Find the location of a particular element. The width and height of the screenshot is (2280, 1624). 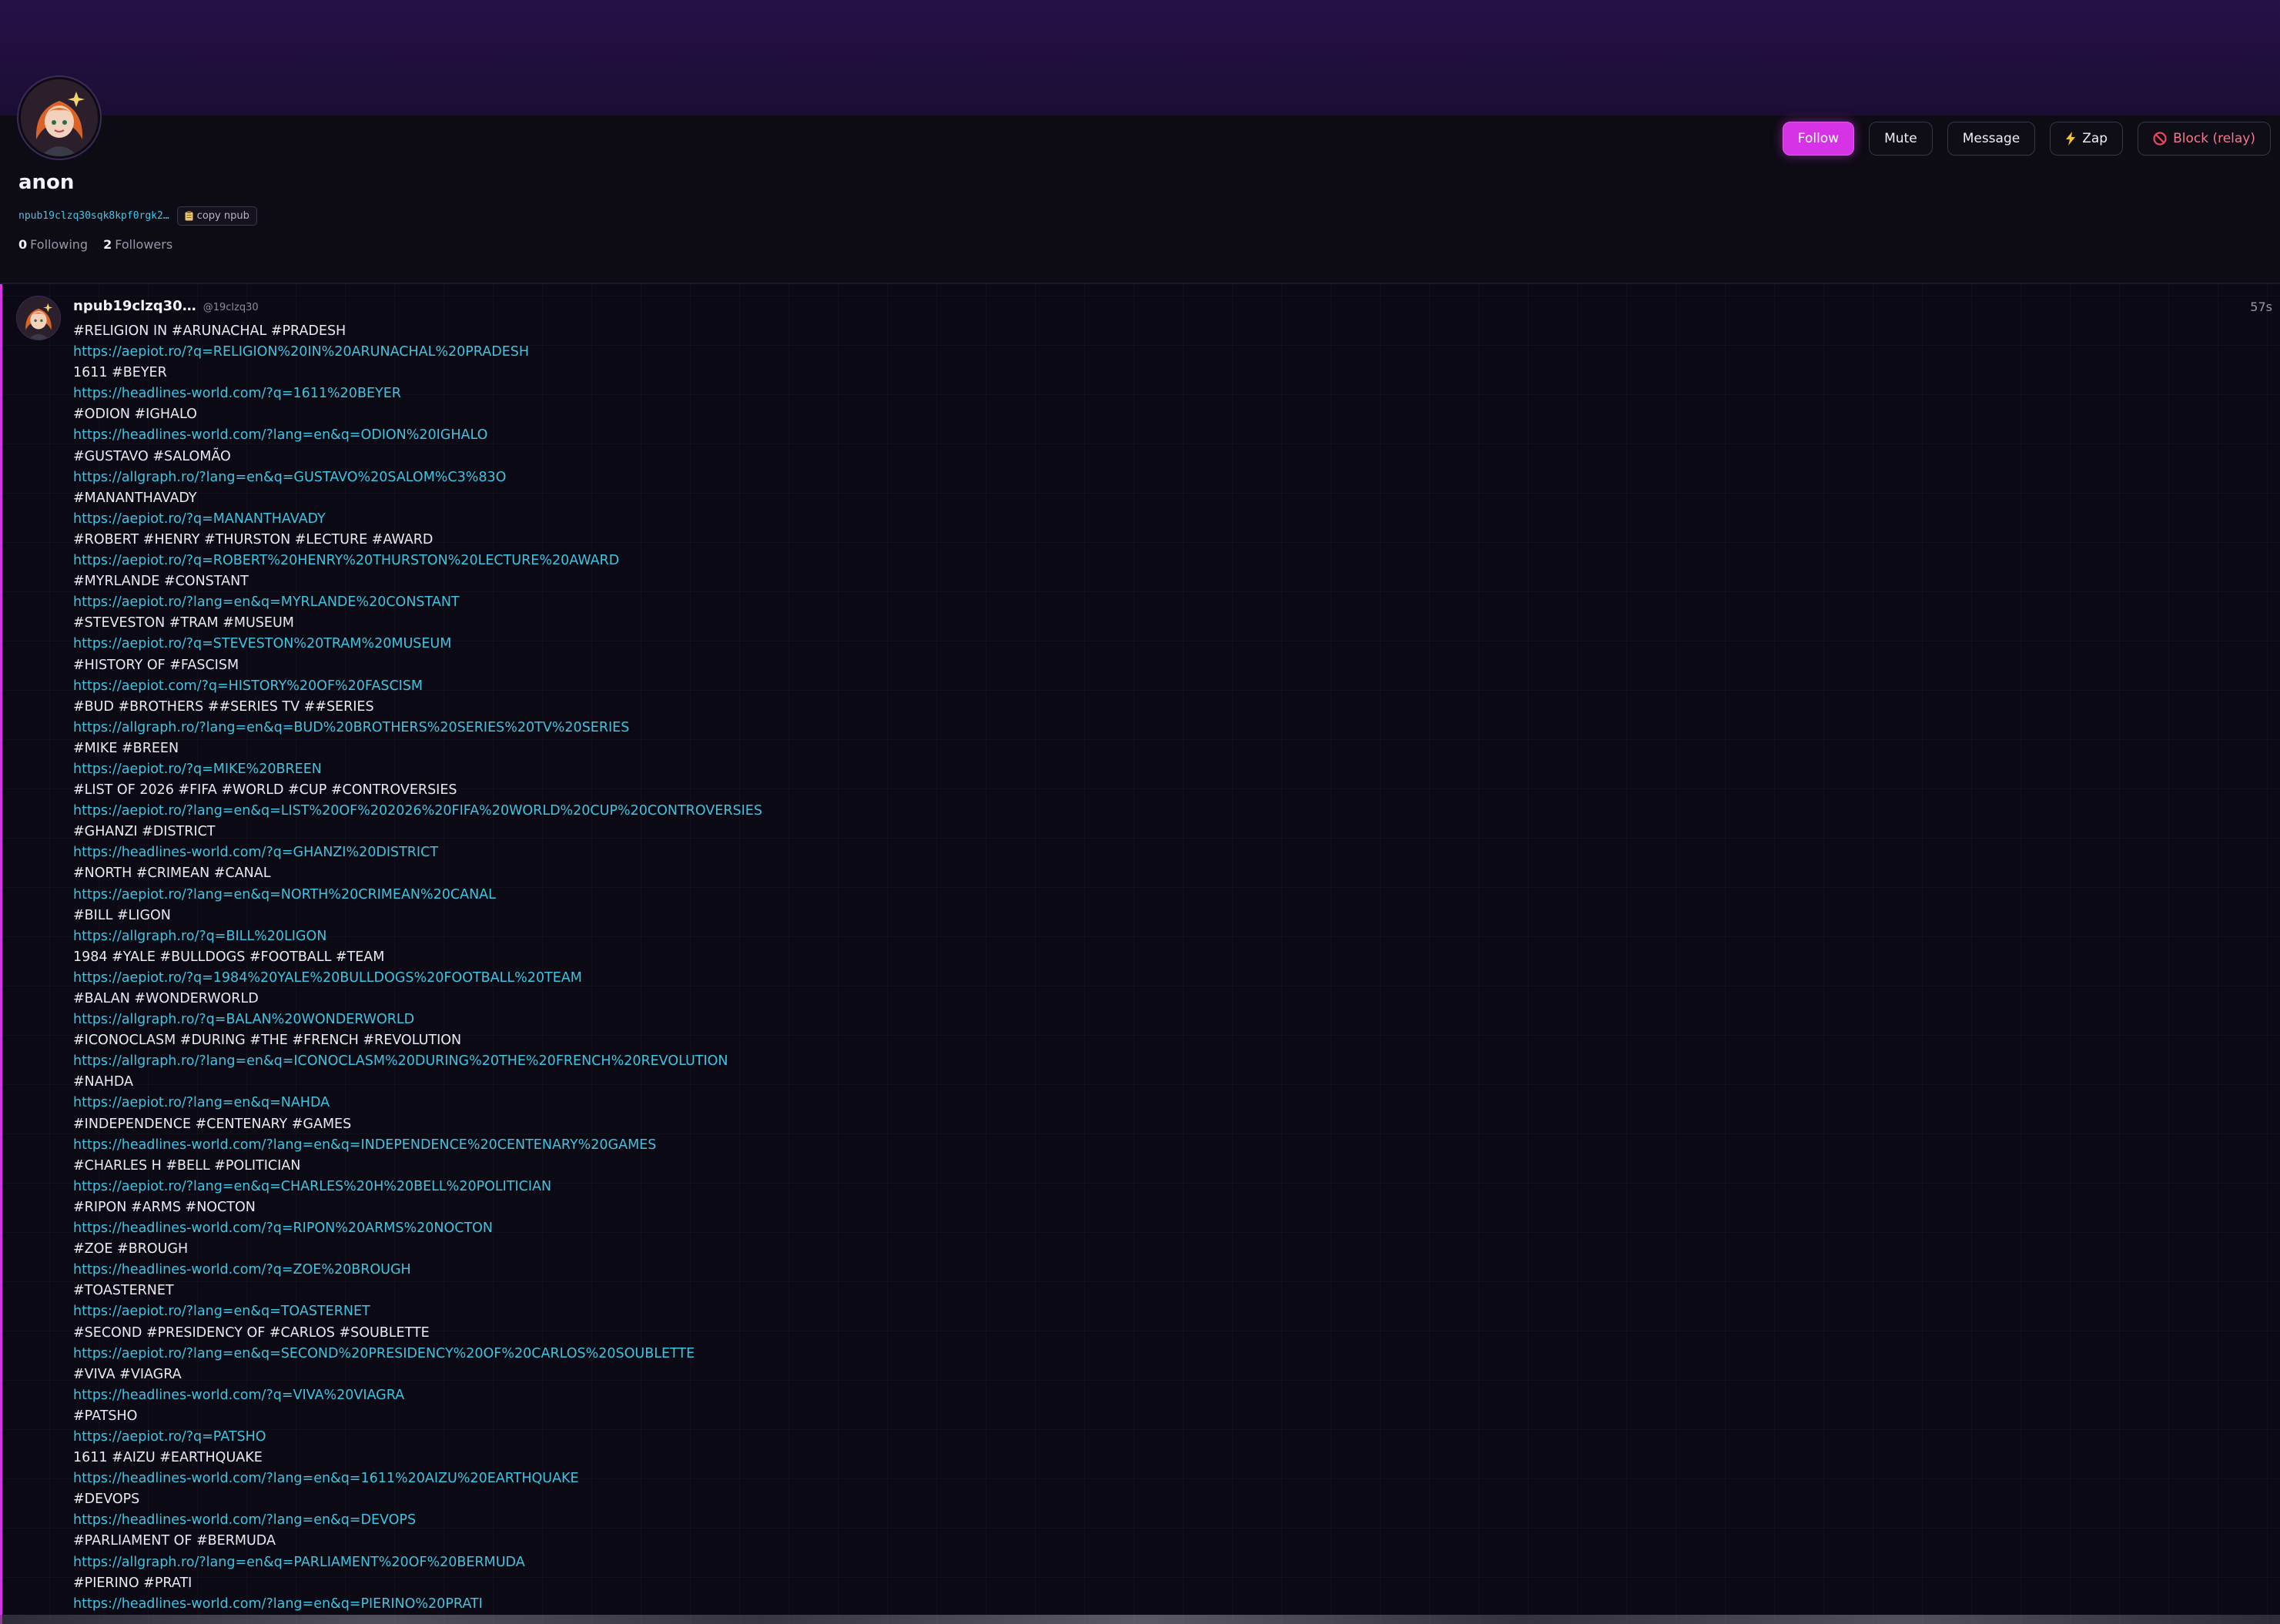

post-text-line: #GUSTAVO #SALOMÃO is located at coordinates (152, 456).